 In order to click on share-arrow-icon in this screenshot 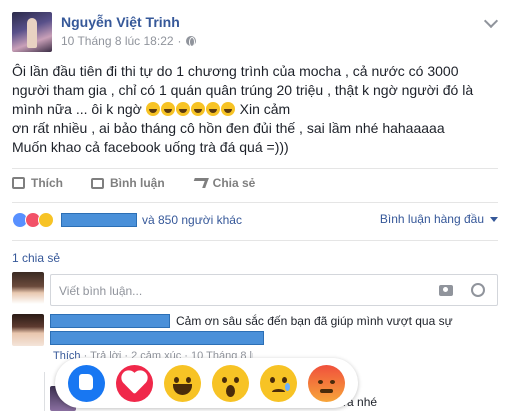, I will do `click(199, 183)`.